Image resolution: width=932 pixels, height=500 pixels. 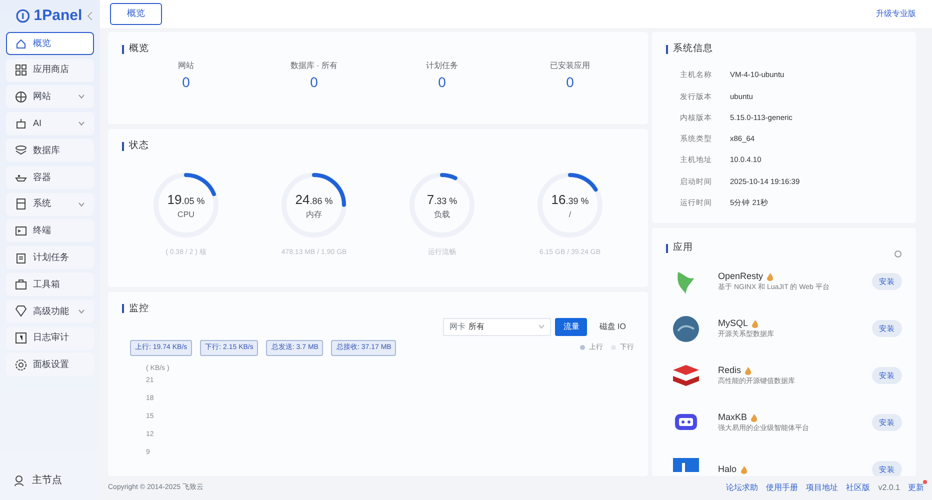 What do you see at coordinates (822, 488) in the screenshot?
I see `footer-link: 项目地址` at bounding box center [822, 488].